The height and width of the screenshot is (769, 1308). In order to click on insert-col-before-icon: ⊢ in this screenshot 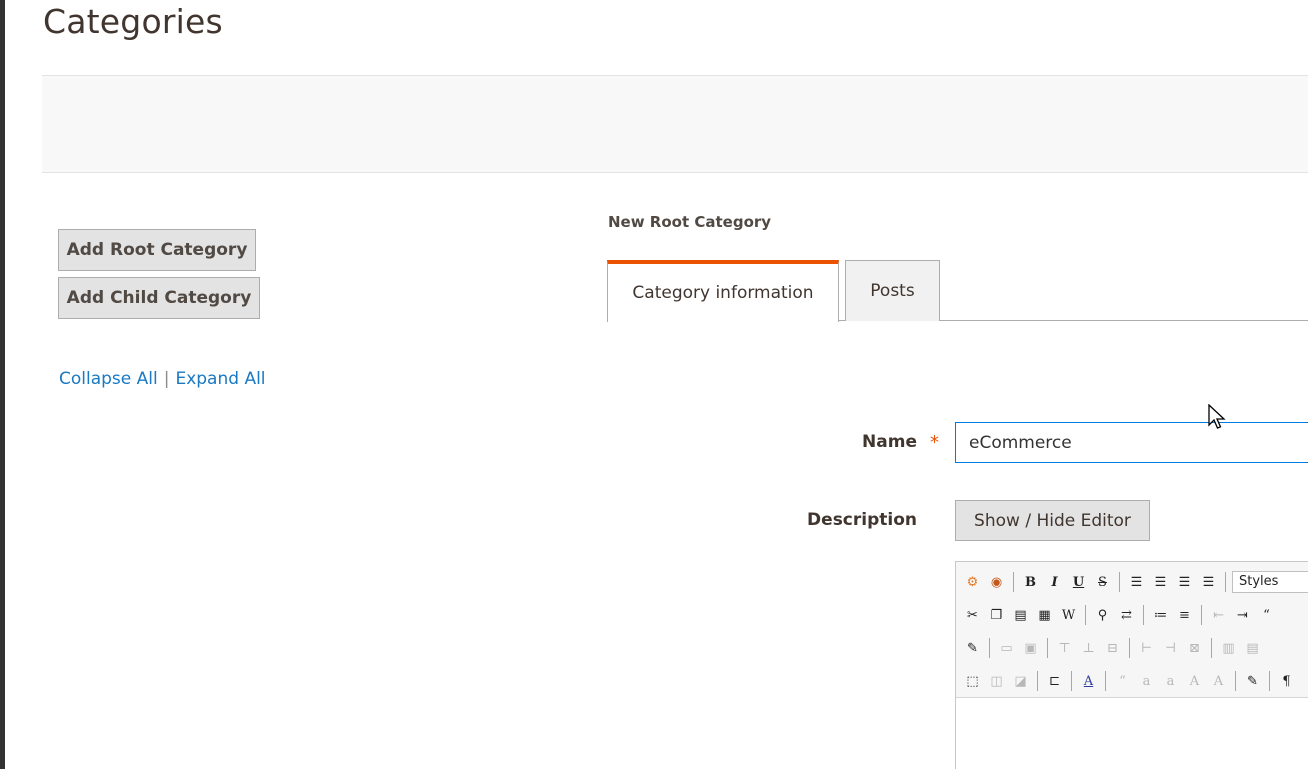, I will do `click(1146, 648)`.